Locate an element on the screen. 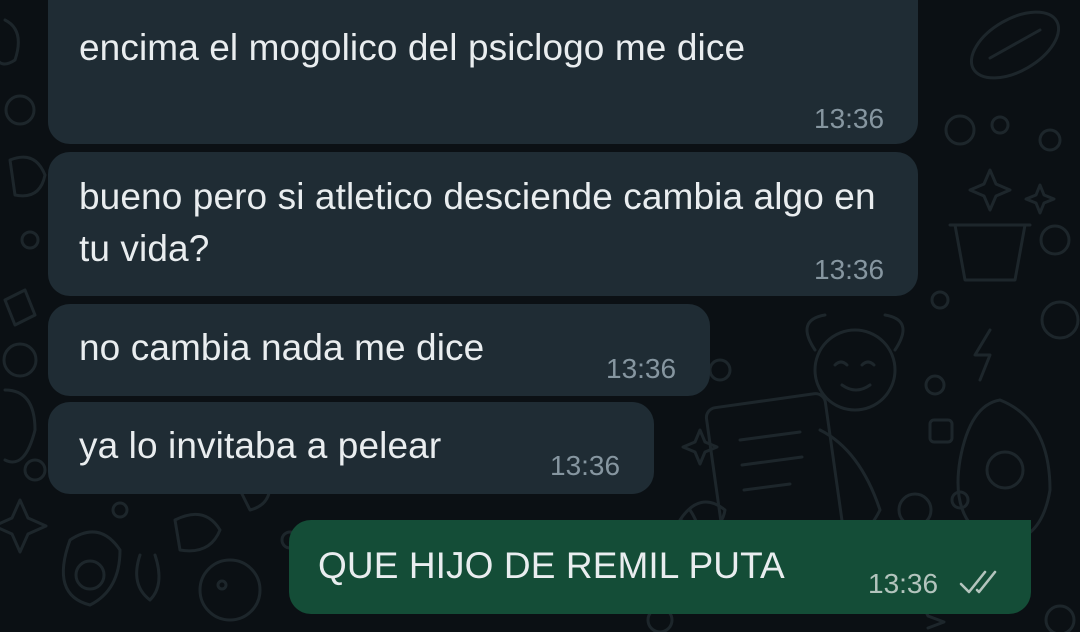  message-text: no cambia nada me dice is located at coordinates (282, 347).